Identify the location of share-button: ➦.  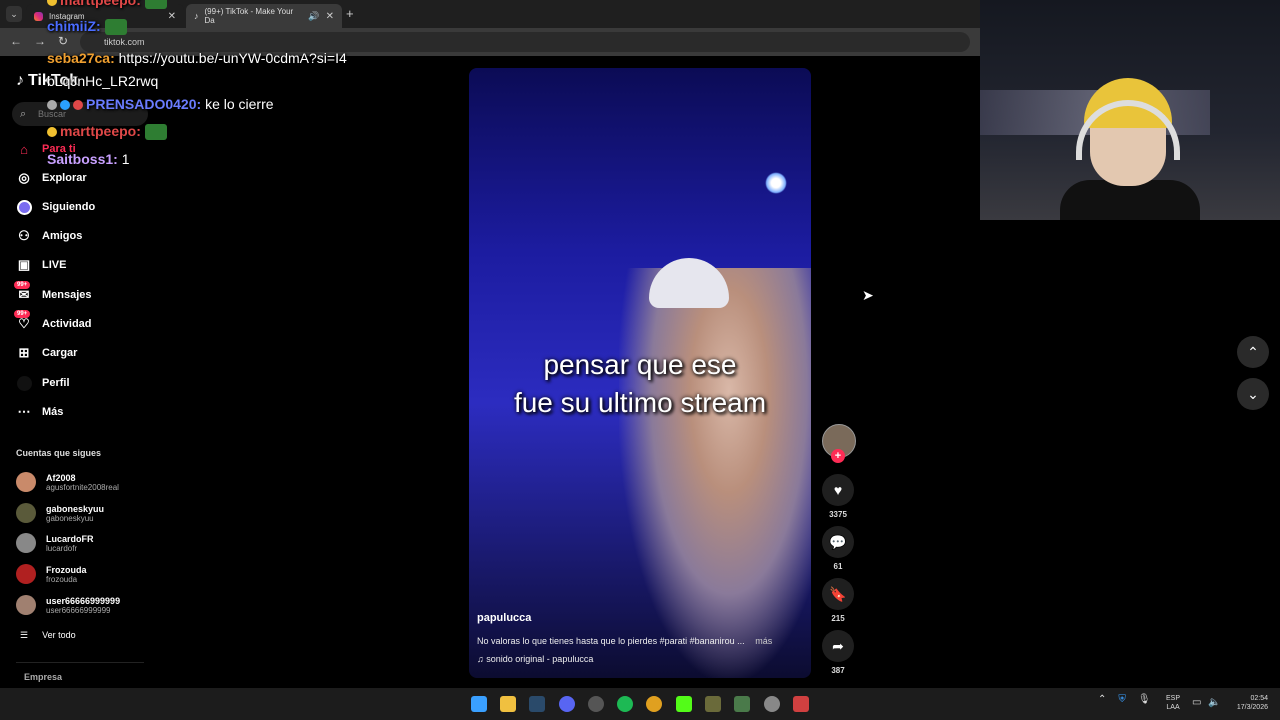
(838, 646).